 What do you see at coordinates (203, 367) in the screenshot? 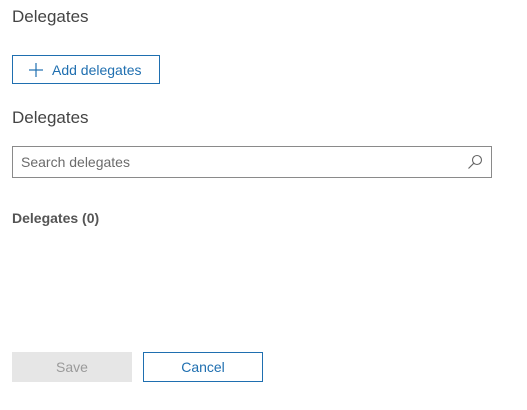
I see `cancel-button: Cancel` at bounding box center [203, 367].